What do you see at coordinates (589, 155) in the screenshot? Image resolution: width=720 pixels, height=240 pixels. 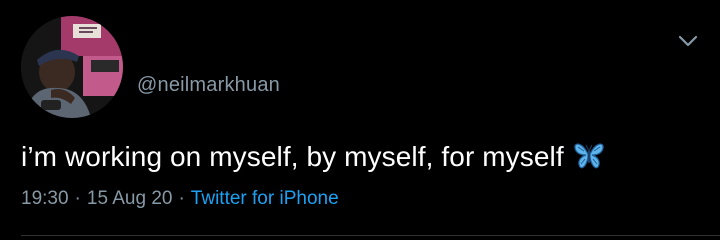 I see `butterfly-icon` at bounding box center [589, 155].